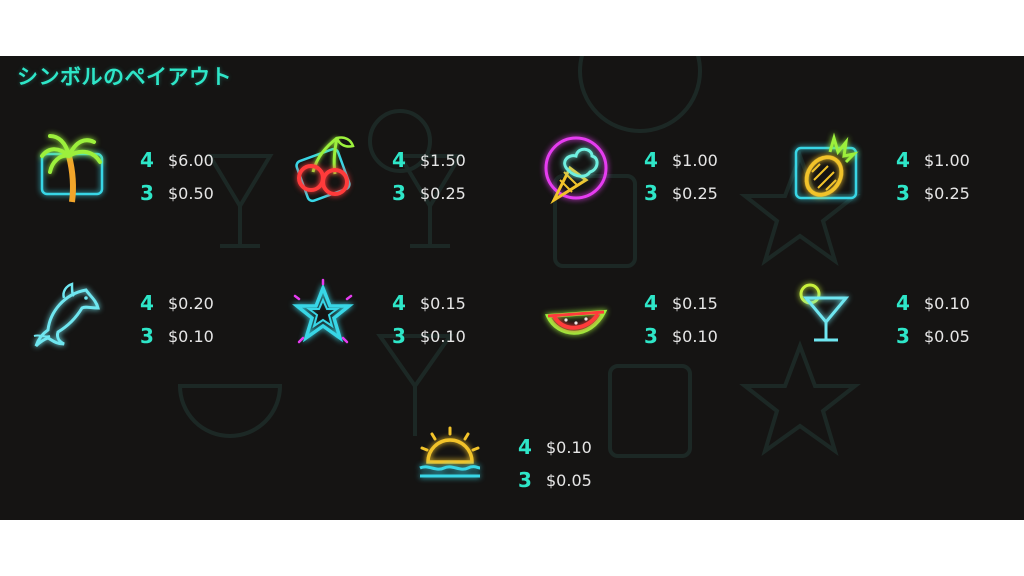 Image resolution: width=1024 pixels, height=576 pixels. Describe the element at coordinates (66, 314) in the screenshot. I see `dolphin-icon` at that location.